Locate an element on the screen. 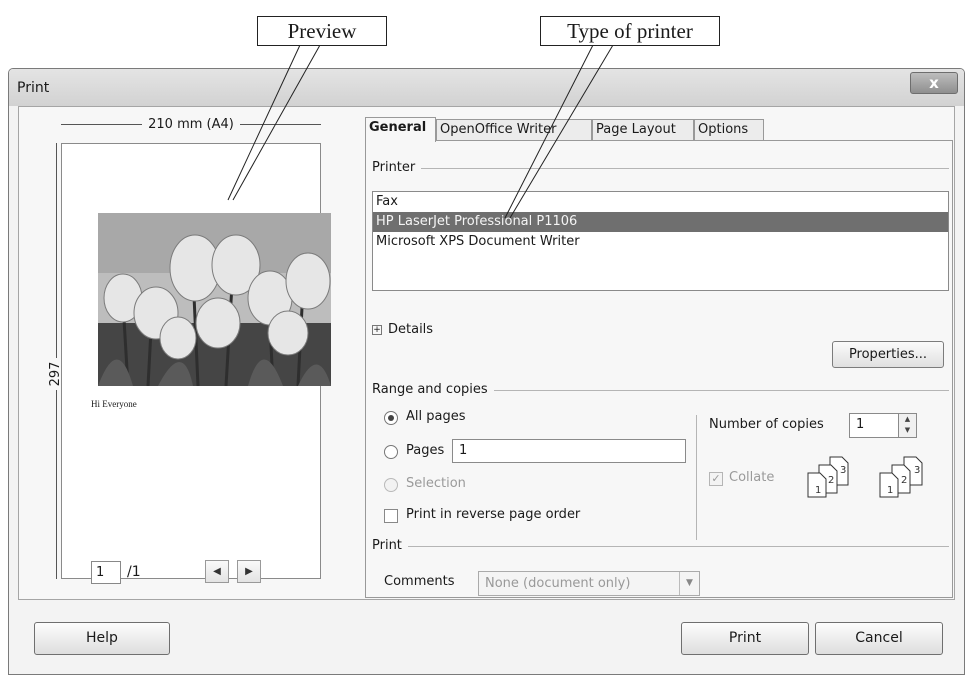 This screenshot has height=675, width=965. comments-select: None (document only) ▼ is located at coordinates (589, 583).